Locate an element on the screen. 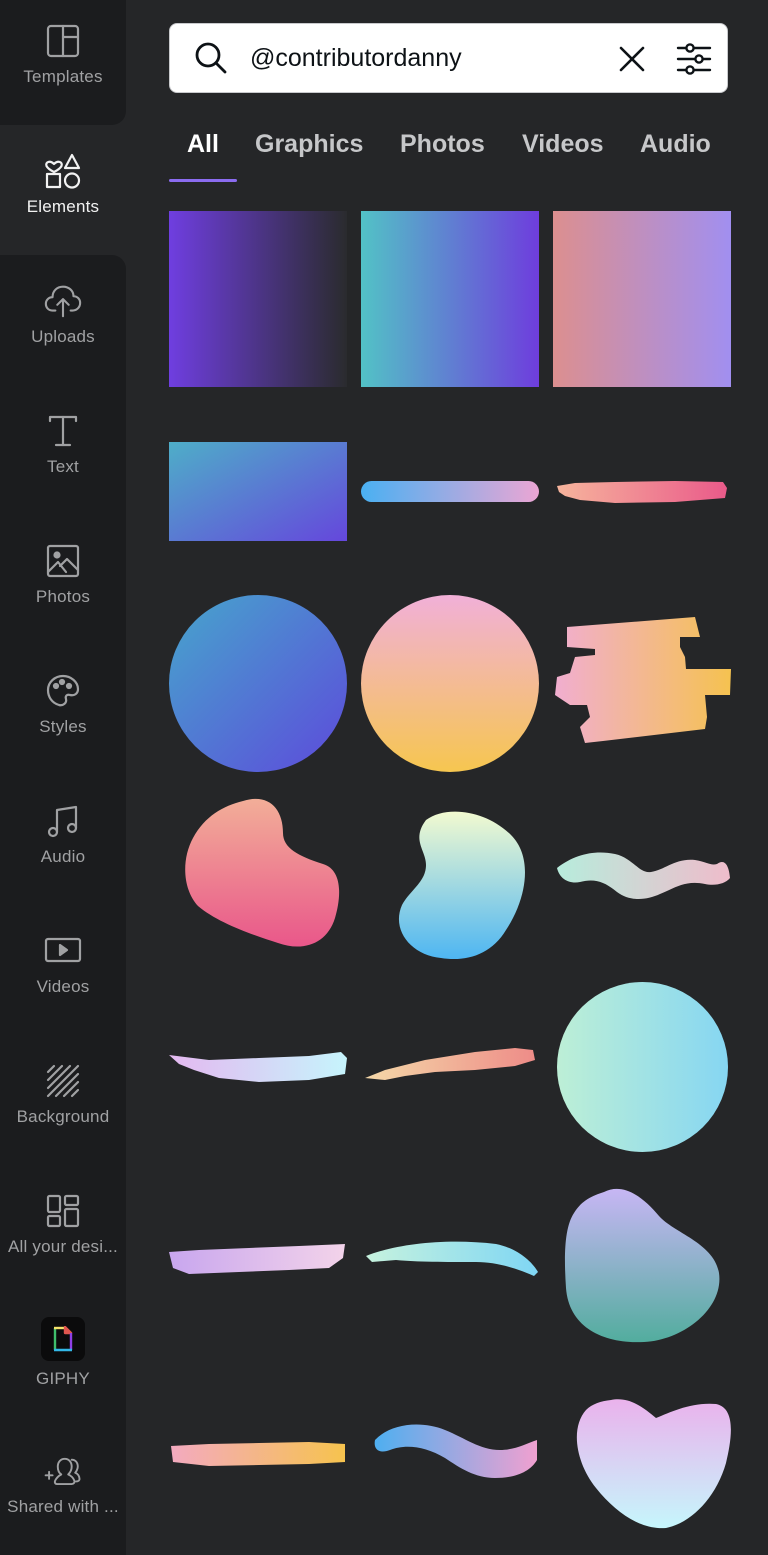 This screenshot has height=1555, width=768. sidebar-item-text: Text is located at coordinates (63, 450).